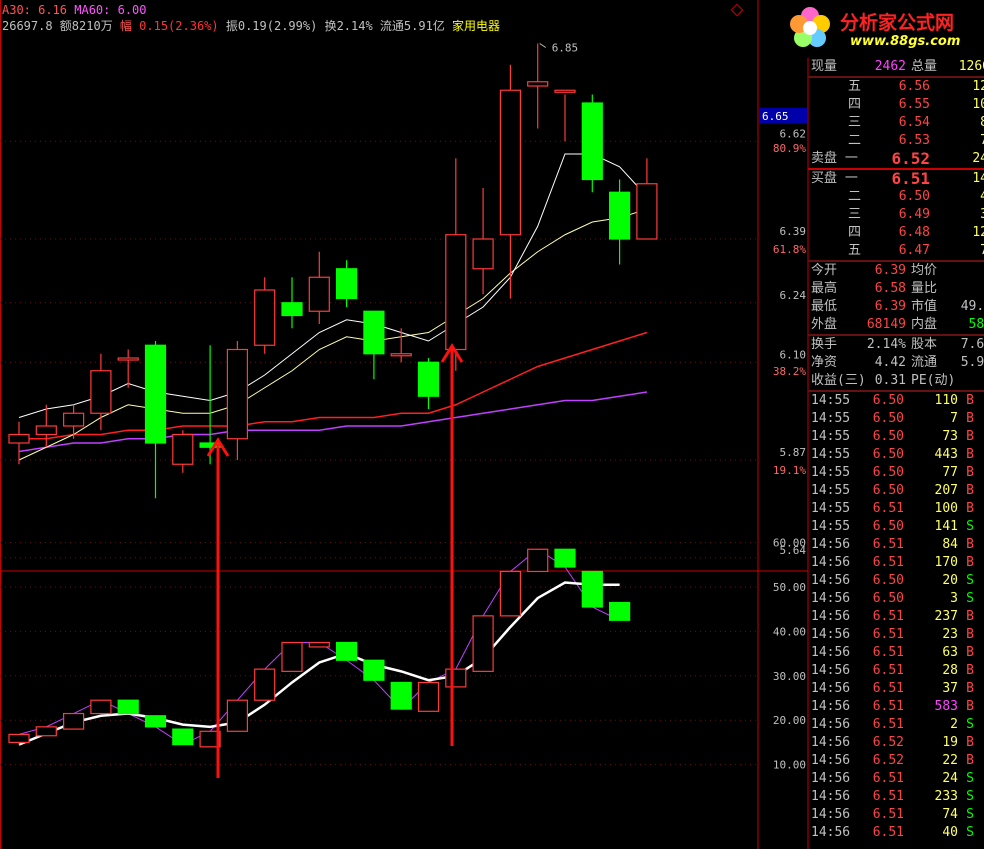 This screenshot has height=849, width=984. Describe the element at coordinates (914, 214) in the screenshot. I see `price: 6.49` at that location.